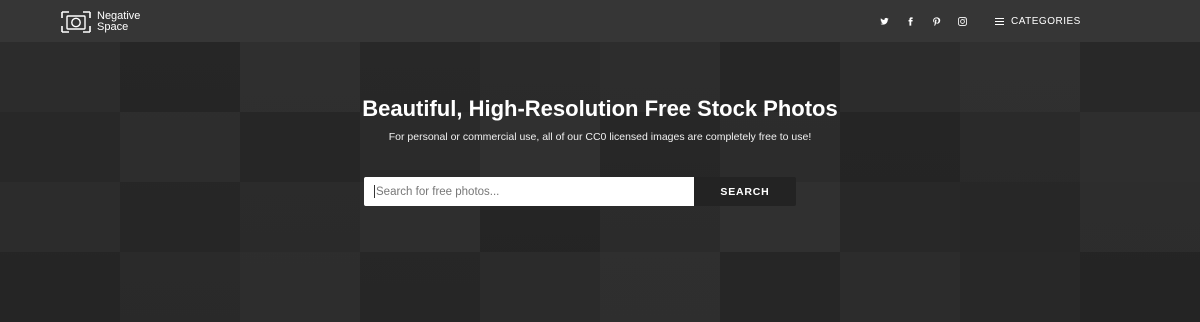 The width and height of the screenshot is (1200, 322). I want to click on logo-wordmark: Negative Space, so click(127, 22).